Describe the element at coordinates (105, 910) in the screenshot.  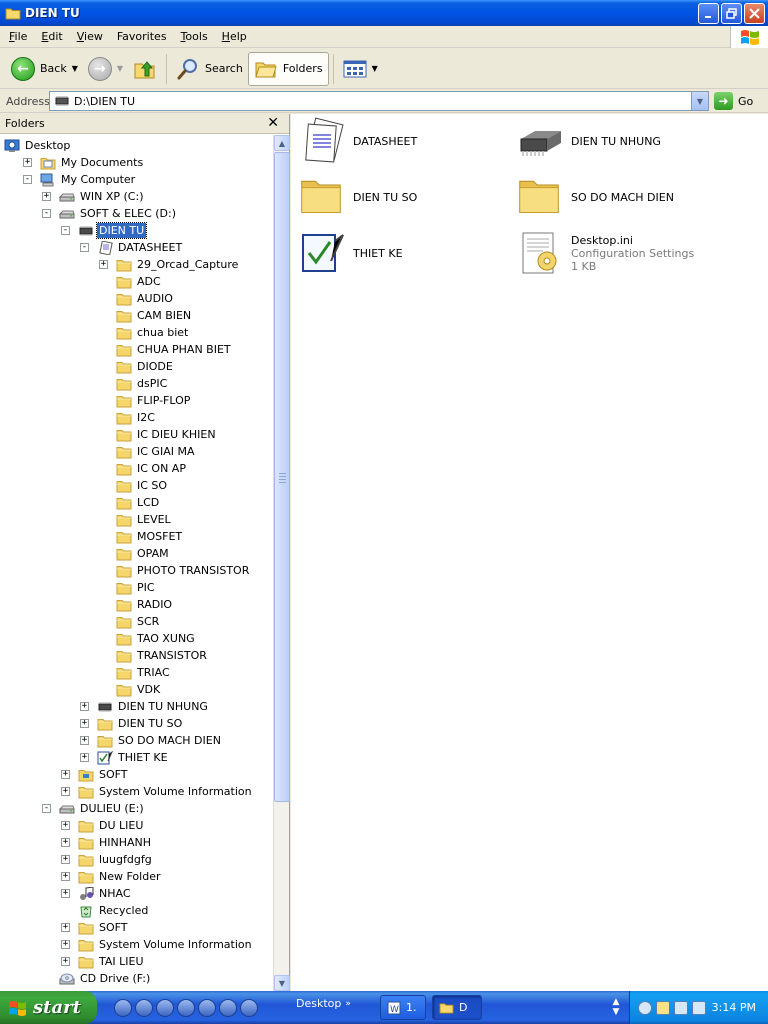
I see `tree-item: Recycled` at that location.